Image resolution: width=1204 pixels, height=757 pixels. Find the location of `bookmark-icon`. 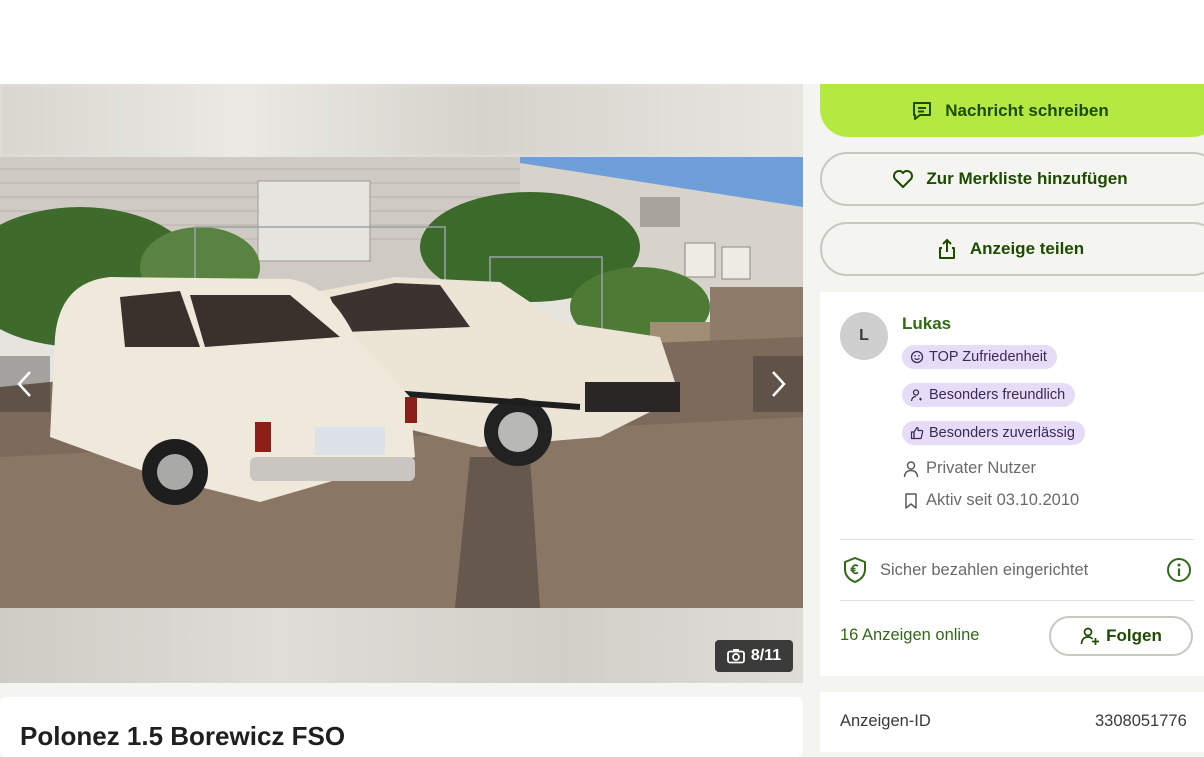

bookmark-icon is located at coordinates (911, 500).